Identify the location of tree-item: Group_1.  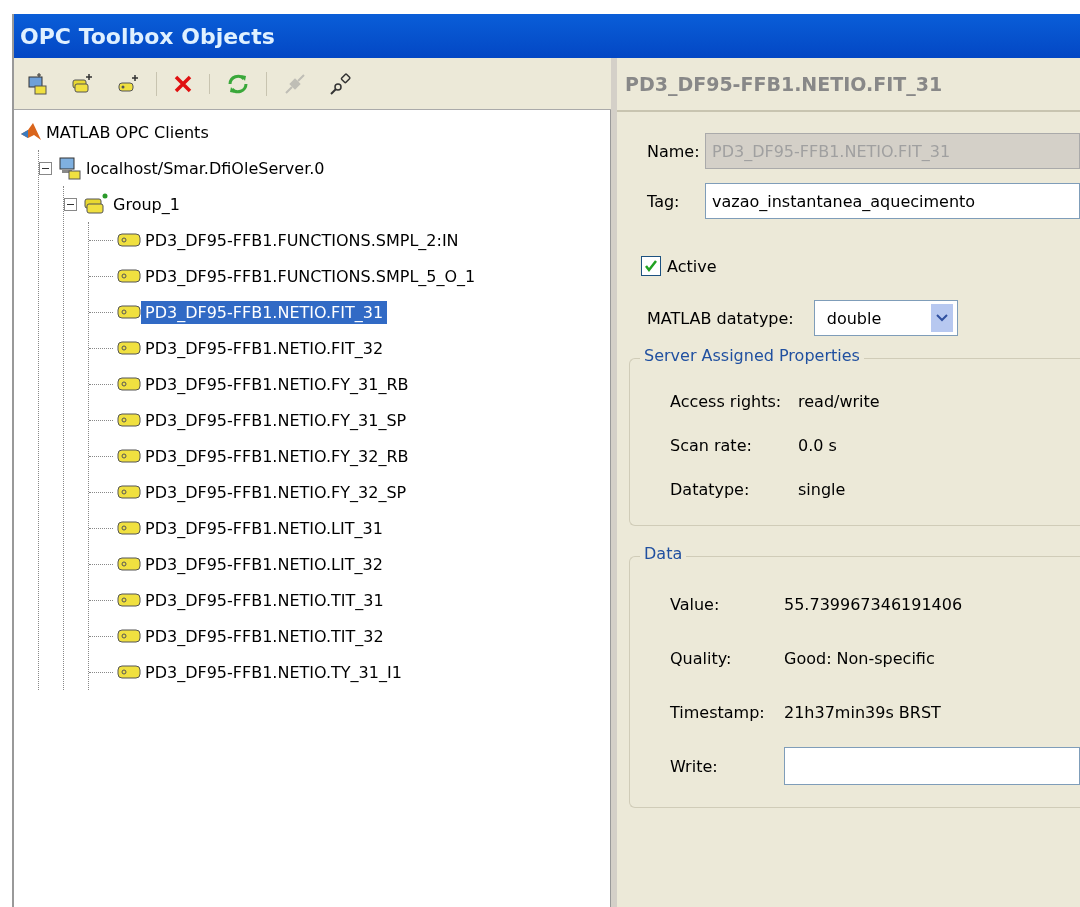
(146, 204).